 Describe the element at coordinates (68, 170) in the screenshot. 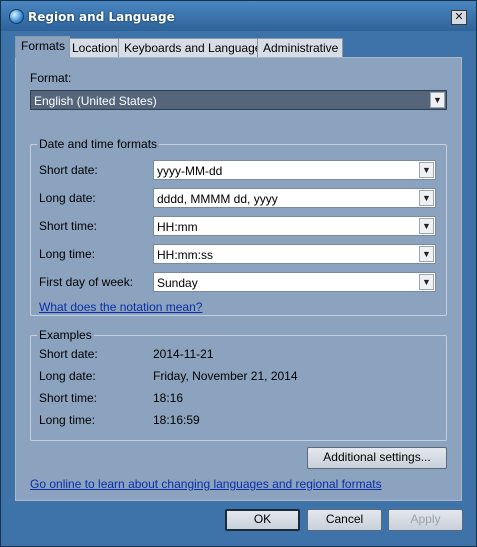

I see `short-date-label: Short date:` at that location.